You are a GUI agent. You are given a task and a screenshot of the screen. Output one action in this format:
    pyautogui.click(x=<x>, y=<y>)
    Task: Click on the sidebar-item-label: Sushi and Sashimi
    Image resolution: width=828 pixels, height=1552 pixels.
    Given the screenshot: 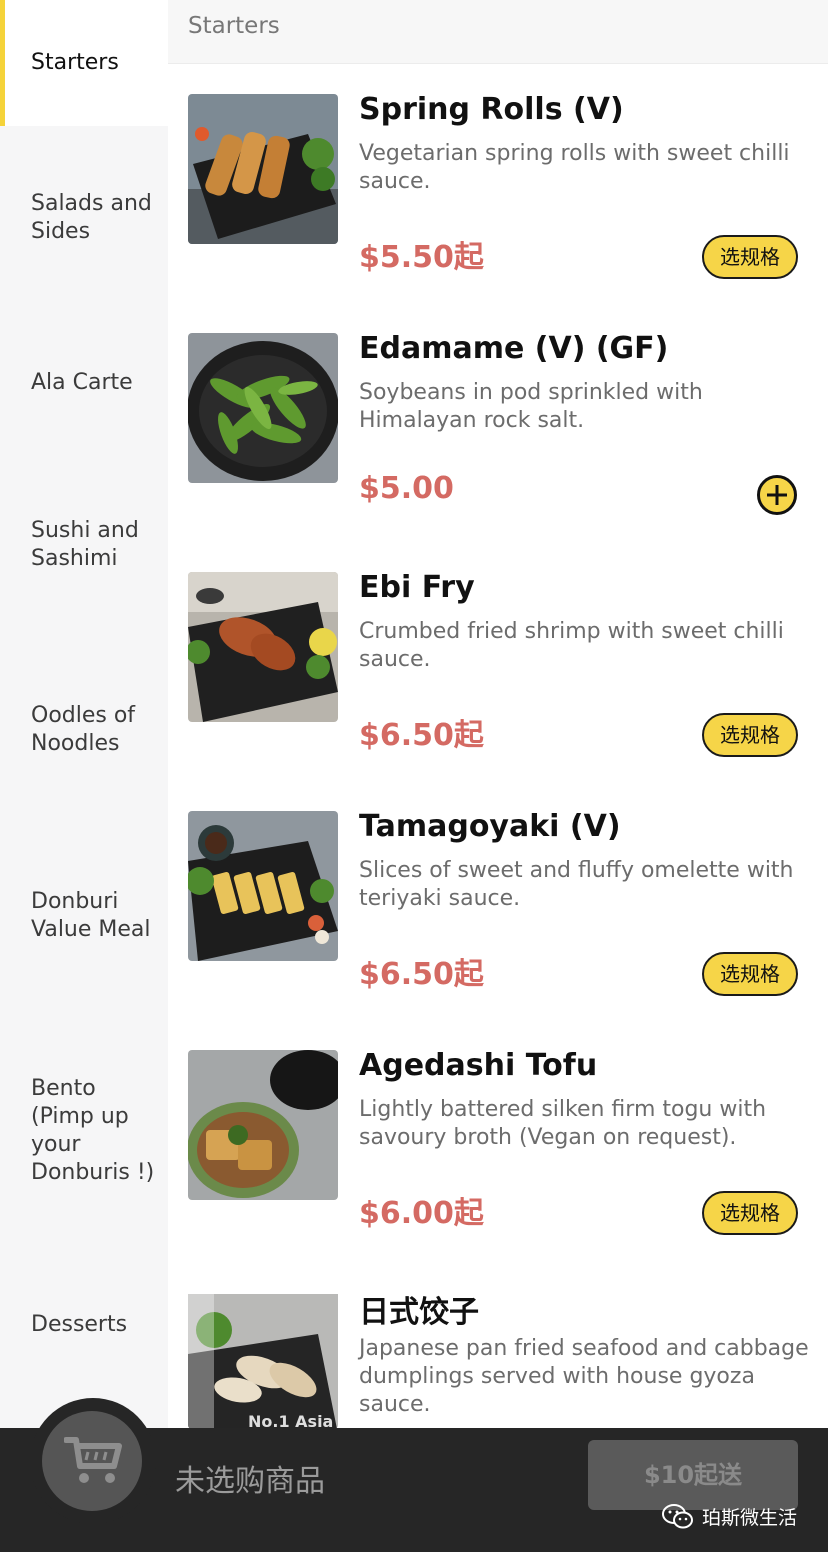 What is the action you would take?
    pyautogui.click(x=85, y=544)
    